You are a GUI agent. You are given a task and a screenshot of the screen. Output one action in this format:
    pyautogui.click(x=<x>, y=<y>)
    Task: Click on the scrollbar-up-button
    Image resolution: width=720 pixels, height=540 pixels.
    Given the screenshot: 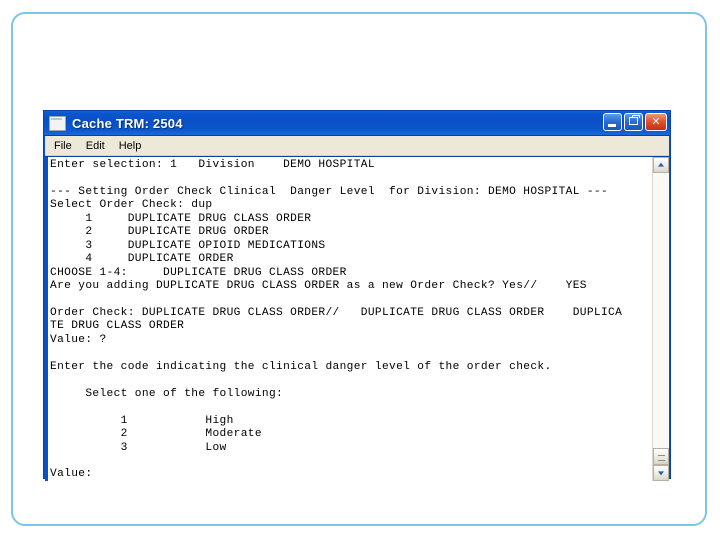 What is the action you would take?
    pyautogui.click(x=661, y=165)
    